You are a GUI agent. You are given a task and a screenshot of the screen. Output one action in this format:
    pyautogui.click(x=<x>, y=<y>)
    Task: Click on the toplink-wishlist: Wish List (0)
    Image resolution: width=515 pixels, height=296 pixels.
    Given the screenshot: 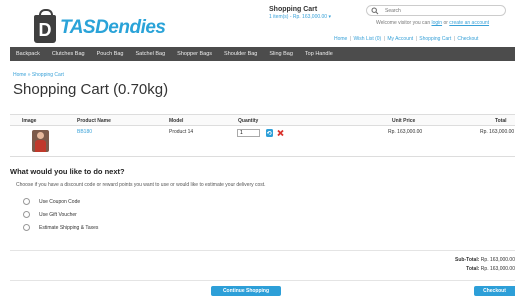 What is the action you would take?
    pyautogui.click(x=367, y=39)
    